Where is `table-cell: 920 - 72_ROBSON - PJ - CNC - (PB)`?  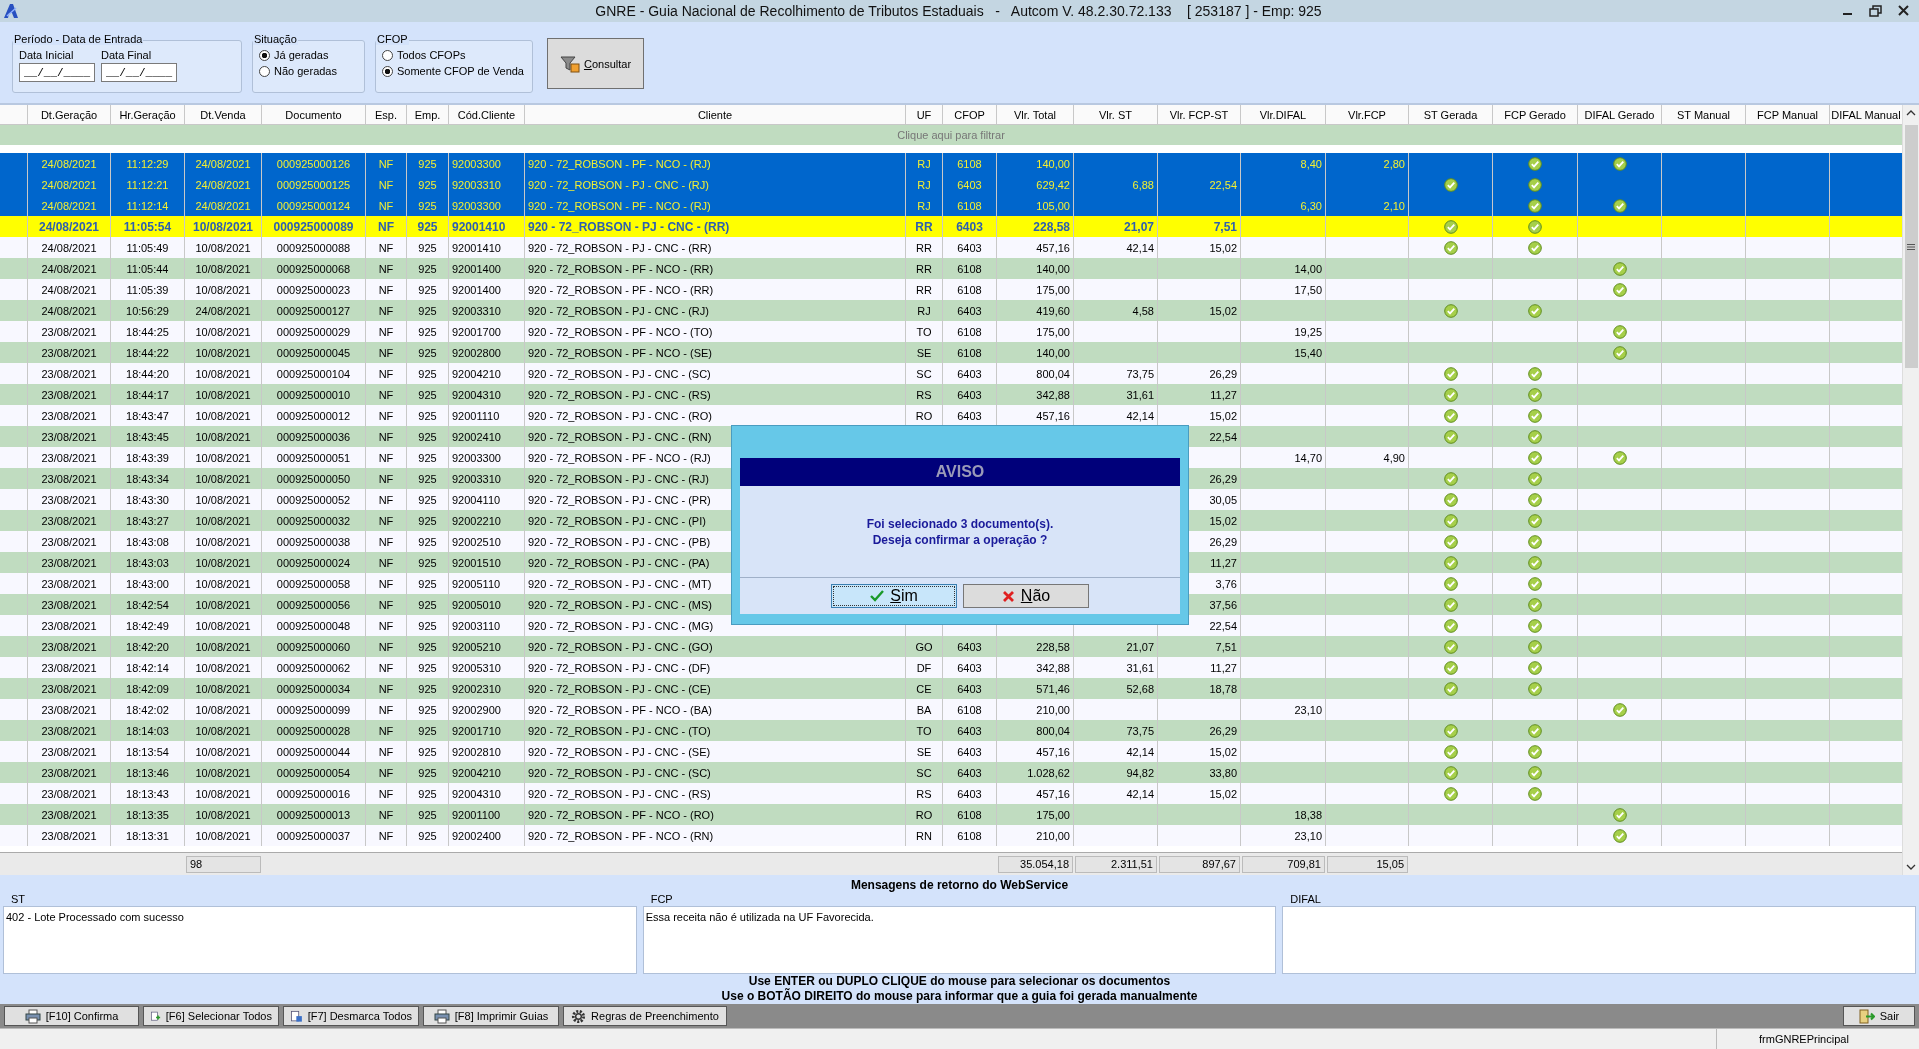 table-cell: 920 - 72_ROBSON - PJ - CNC - (PB) is located at coordinates (619, 541).